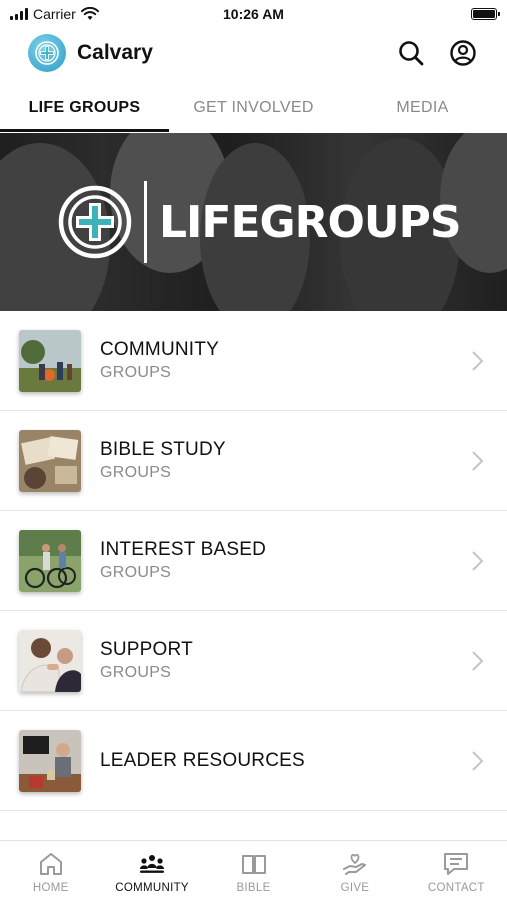  I want to click on nav-label: HOME, so click(50, 888).